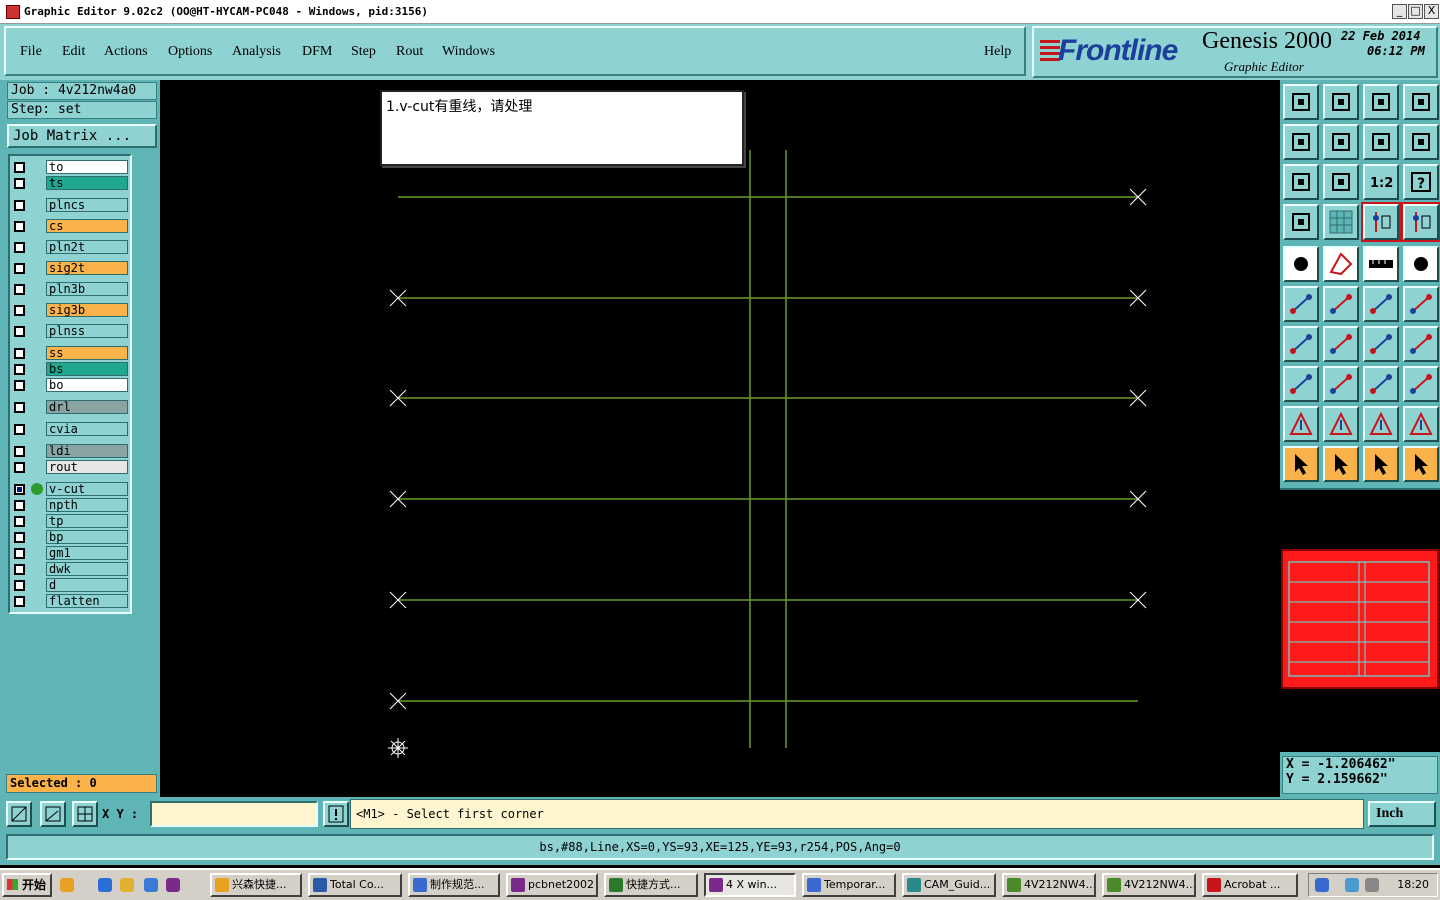  I want to click on menu-options: Options, so click(190, 52).